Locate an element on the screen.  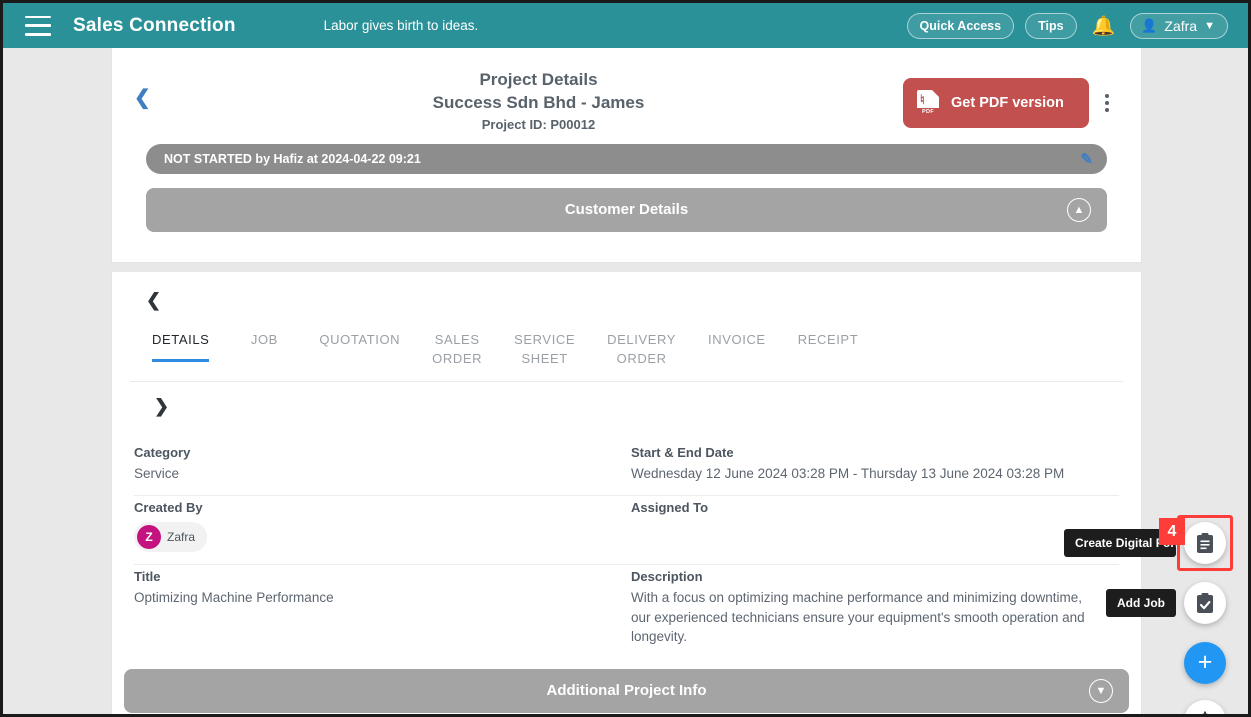
pdf-file-icon: ♮ PDF is located at coordinates (928, 103).